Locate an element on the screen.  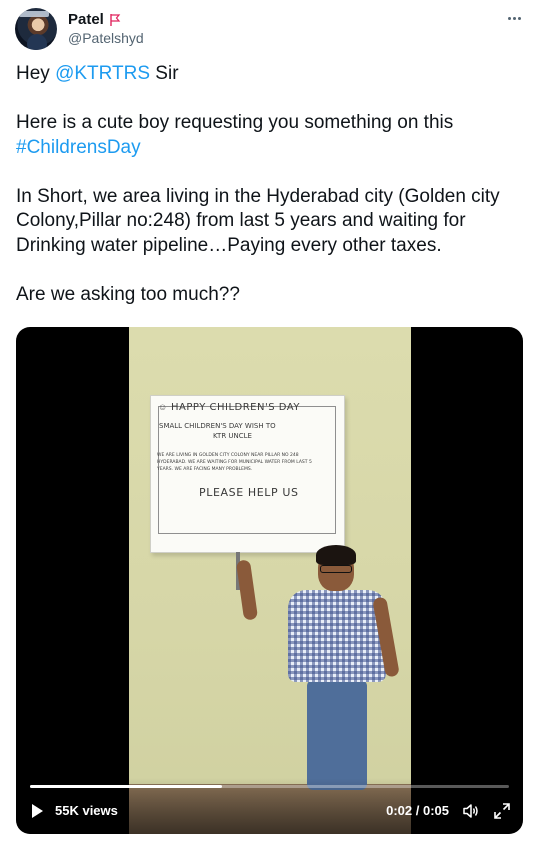
play-icon is located at coordinates (37, 811).